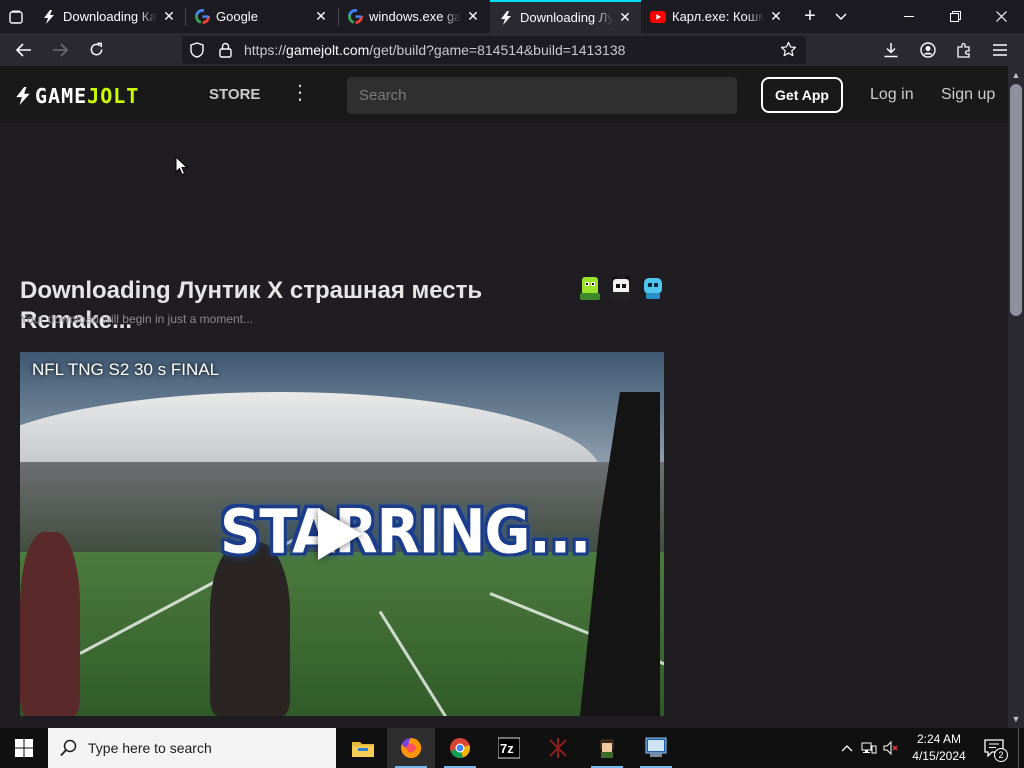 The height and width of the screenshot is (768, 1024). Describe the element at coordinates (939, 748) in the screenshot. I see `taskbar-clock: 2:24 AM 4/15/2024` at that location.